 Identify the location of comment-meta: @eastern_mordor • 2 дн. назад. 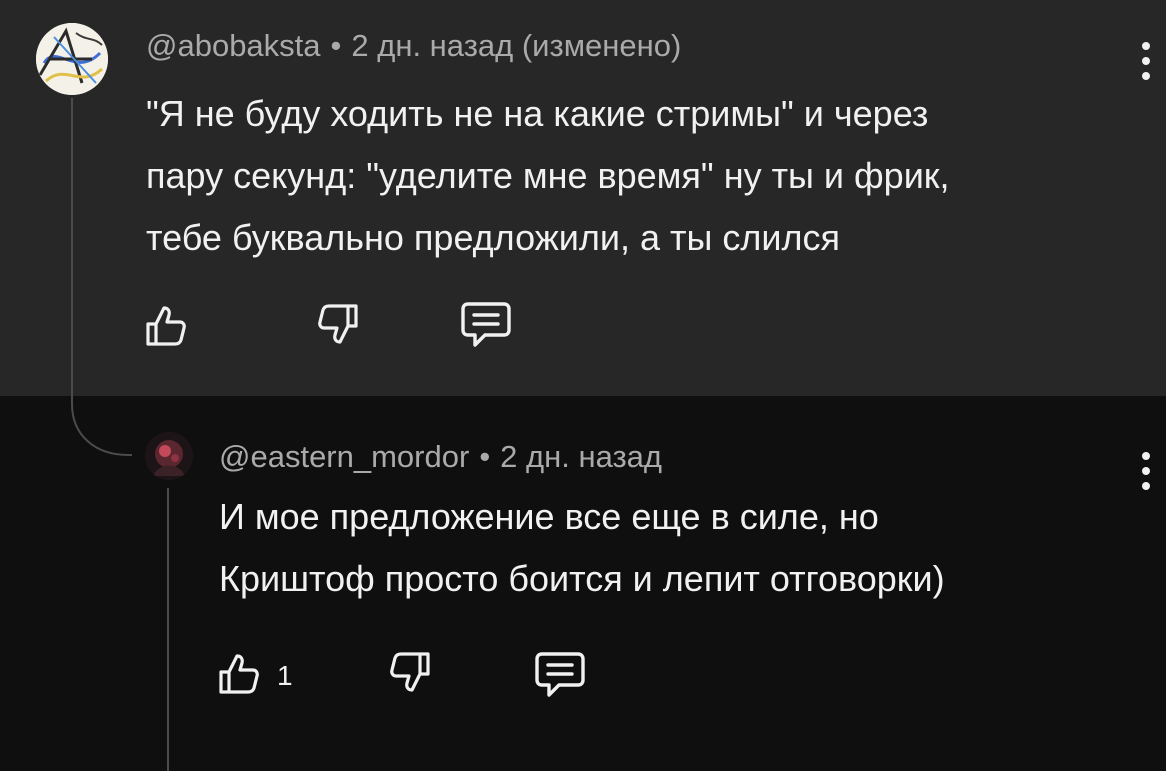
(440, 457).